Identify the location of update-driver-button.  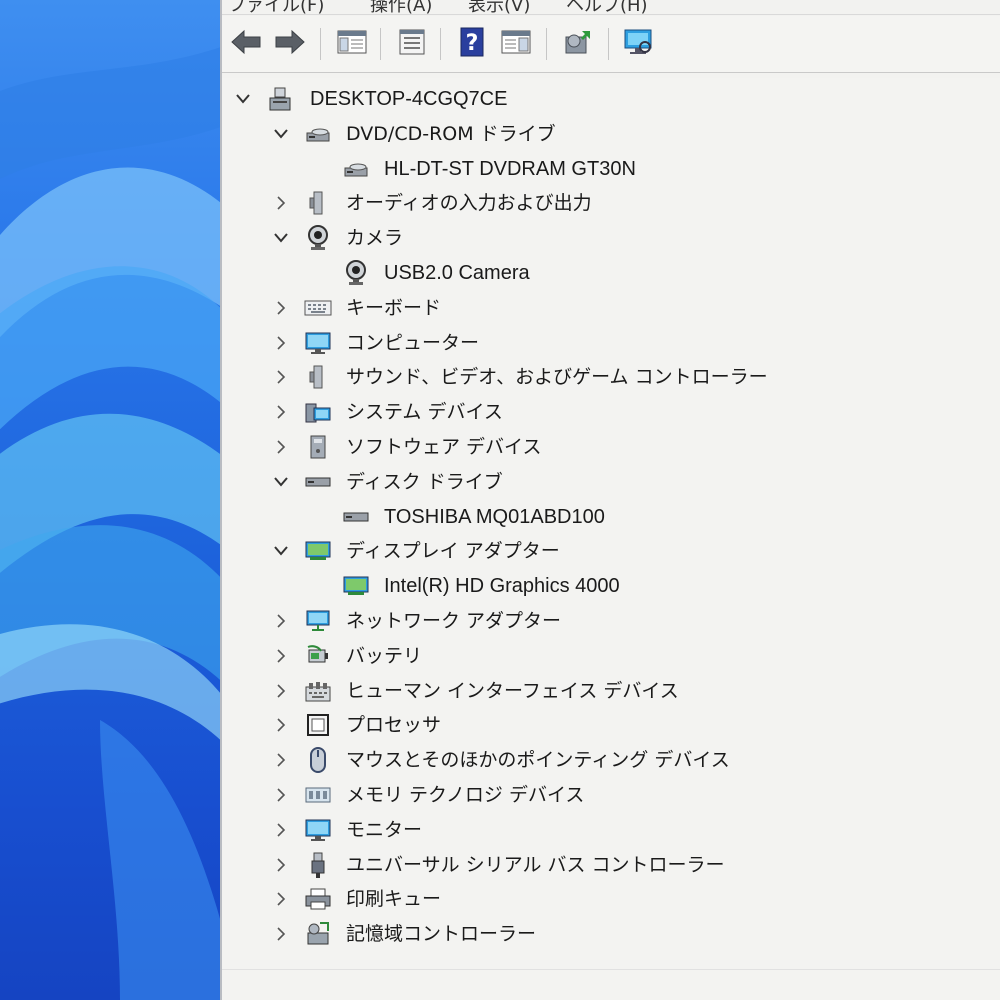
(578, 44).